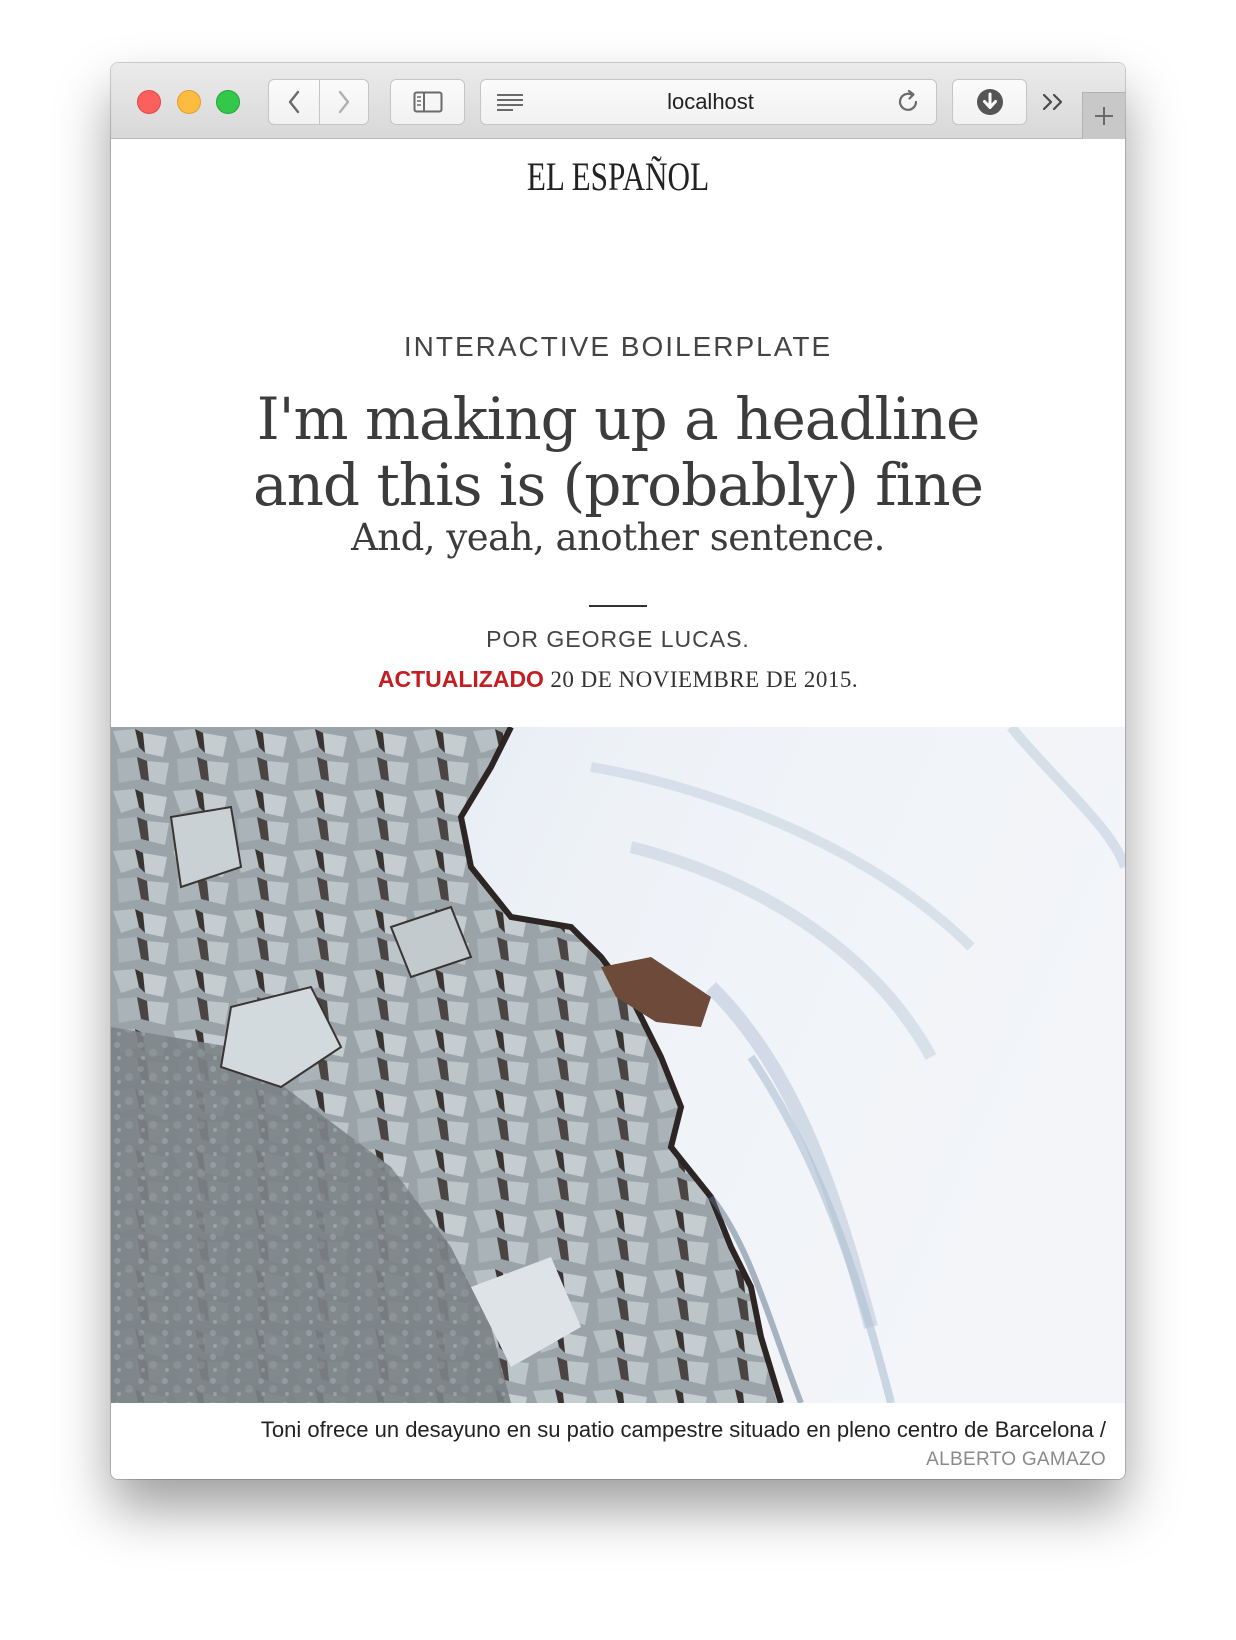  What do you see at coordinates (909, 102) in the screenshot?
I see `reload-icon` at bounding box center [909, 102].